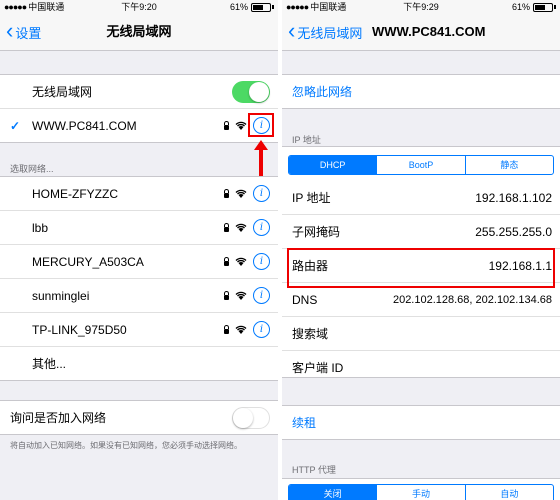  I want to click on ip-mode-bootp: BootP, so click(421, 165).